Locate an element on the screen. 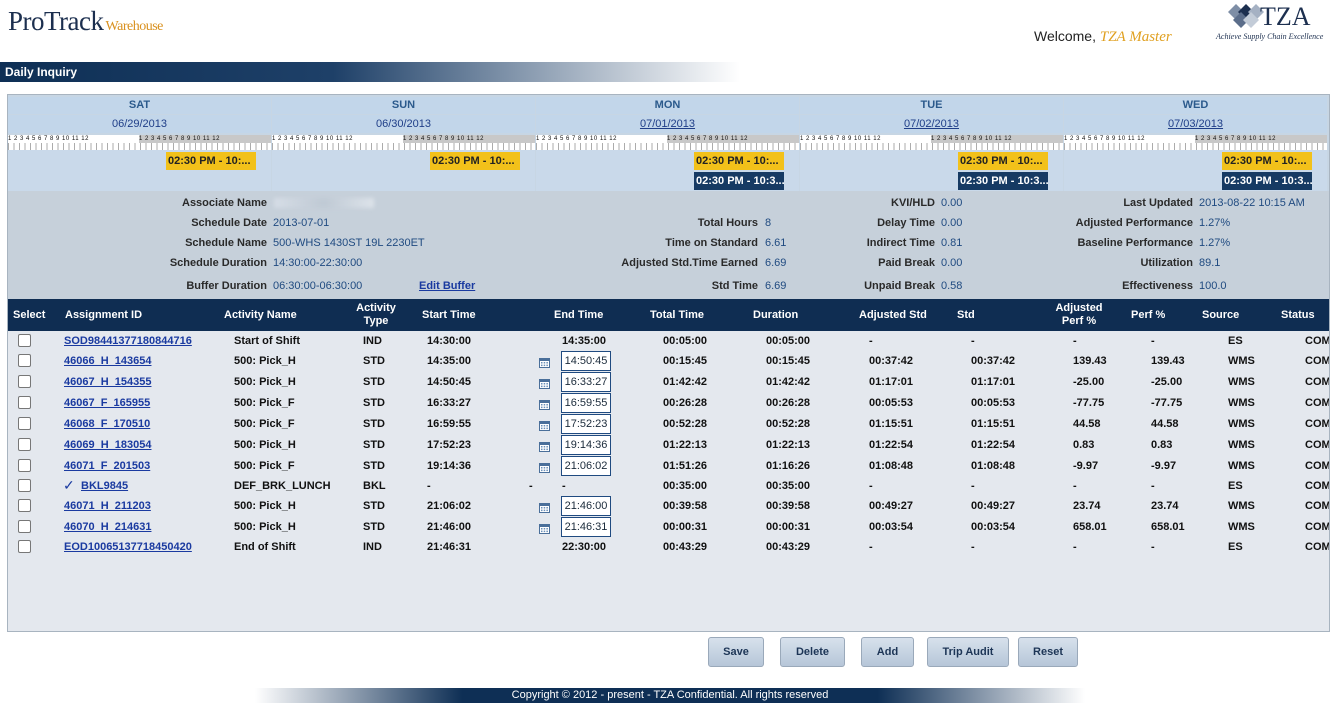  cell-perf: 139.43 is located at coordinates (1168, 361).